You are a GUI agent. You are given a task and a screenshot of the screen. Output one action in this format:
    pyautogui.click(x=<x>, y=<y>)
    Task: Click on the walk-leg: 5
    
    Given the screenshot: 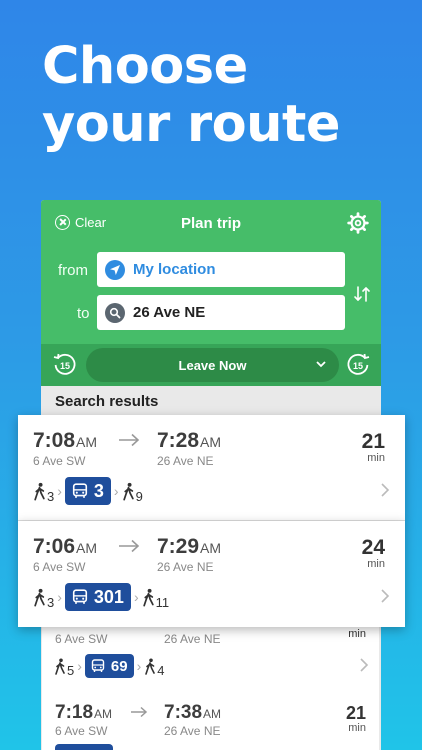 What is the action you would take?
    pyautogui.click(x=64, y=668)
    